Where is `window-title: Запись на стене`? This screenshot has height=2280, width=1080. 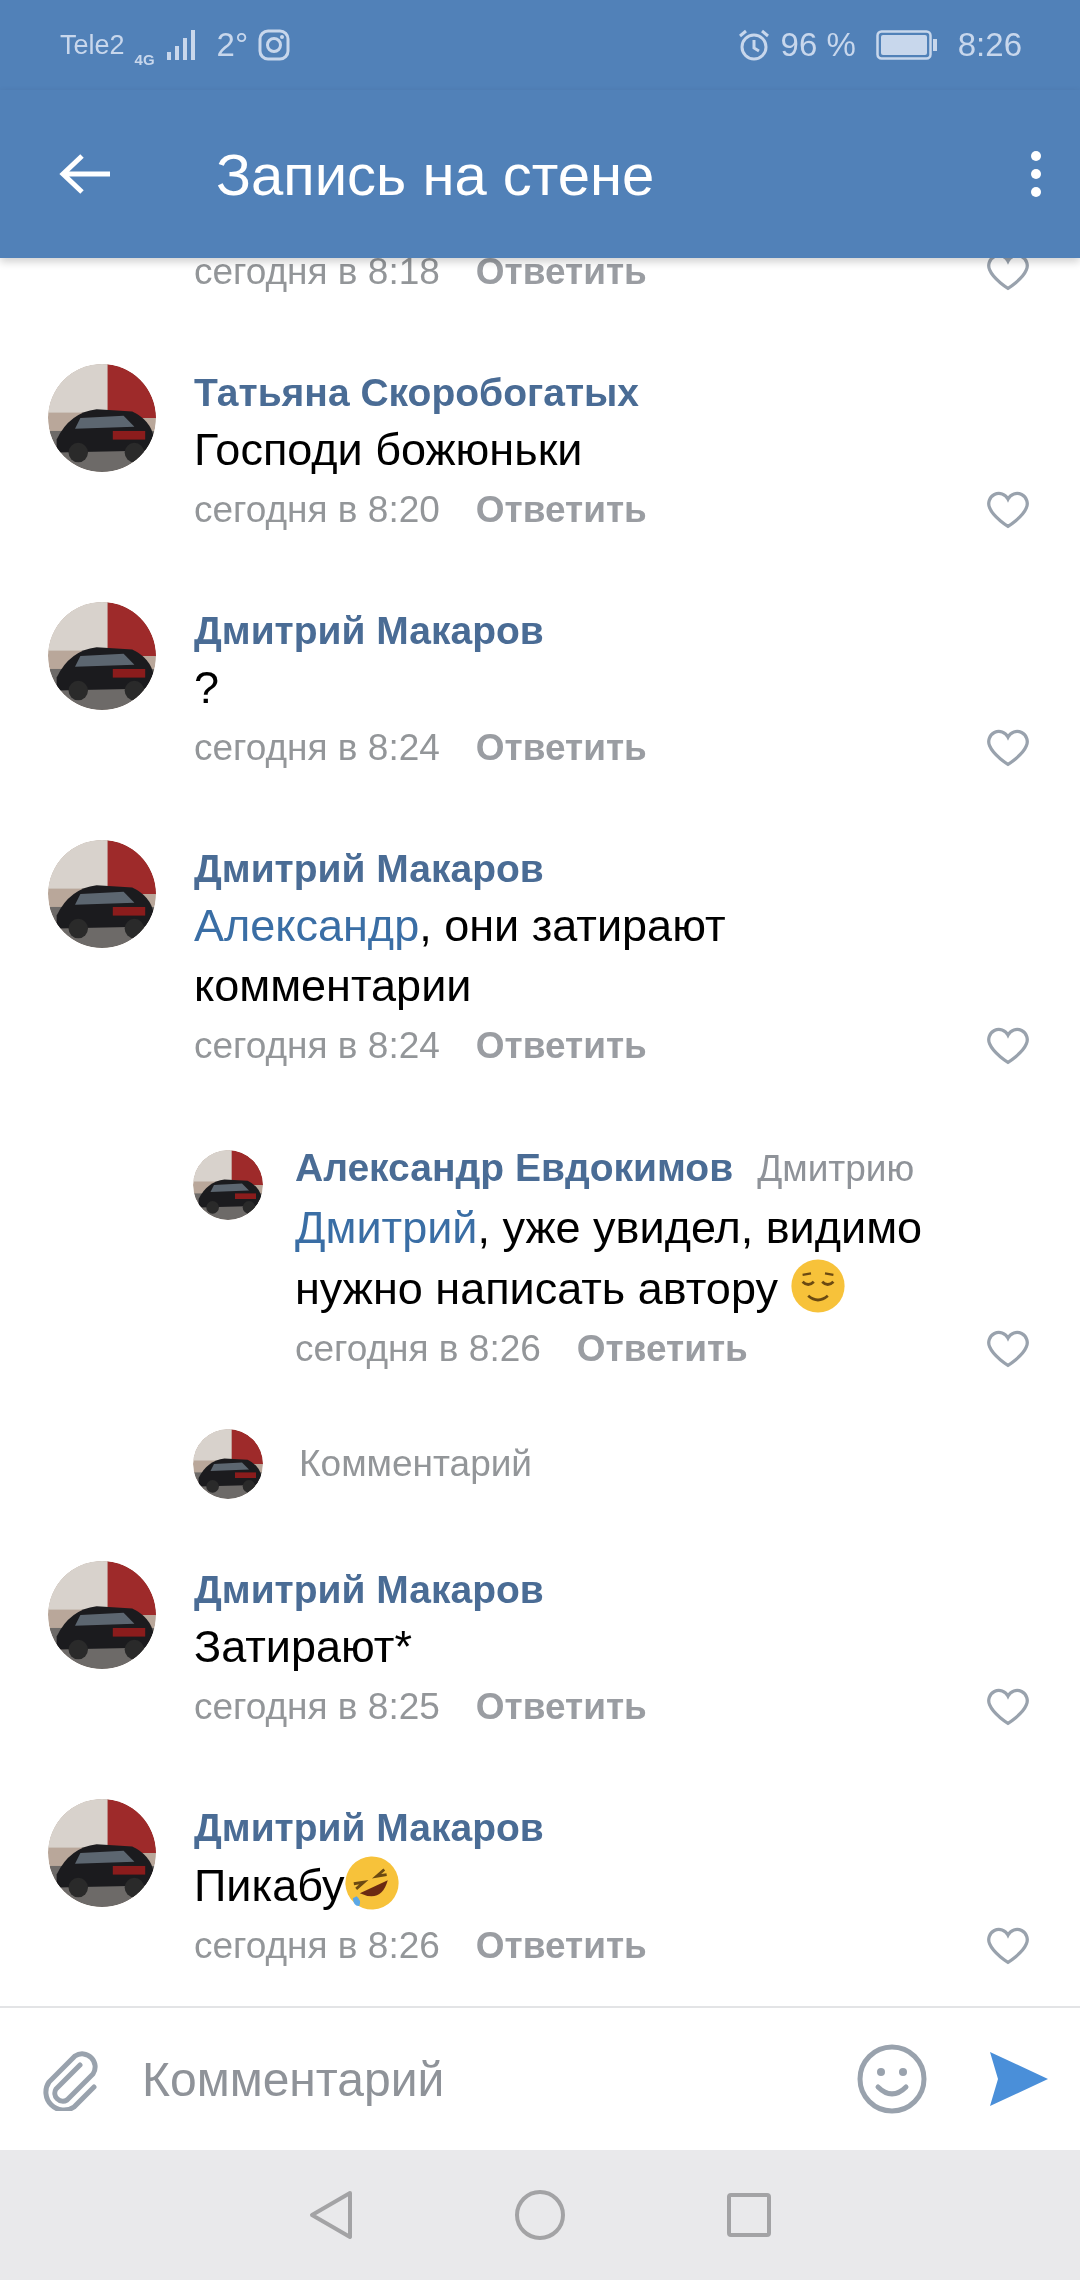 window-title: Запись на стене is located at coordinates (436, 174).